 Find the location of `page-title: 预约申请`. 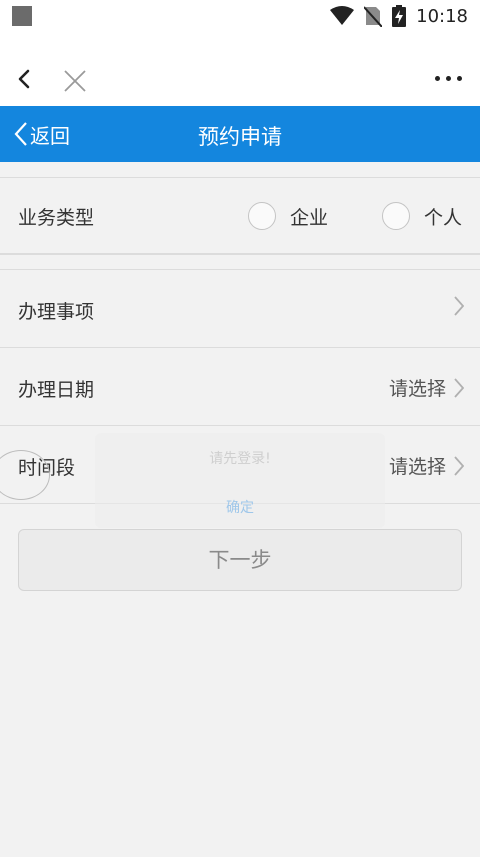

page-title: 预约申请 is located at coordinates (240, 137).